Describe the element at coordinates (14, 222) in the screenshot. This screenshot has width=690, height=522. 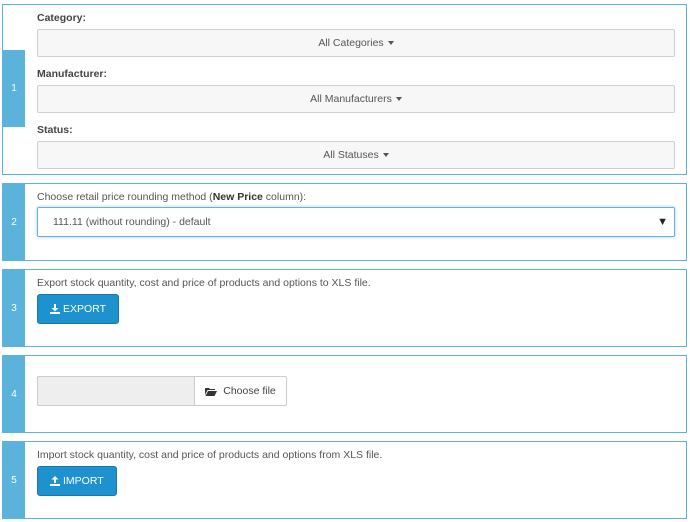
I see `step-number: 2` at that location.